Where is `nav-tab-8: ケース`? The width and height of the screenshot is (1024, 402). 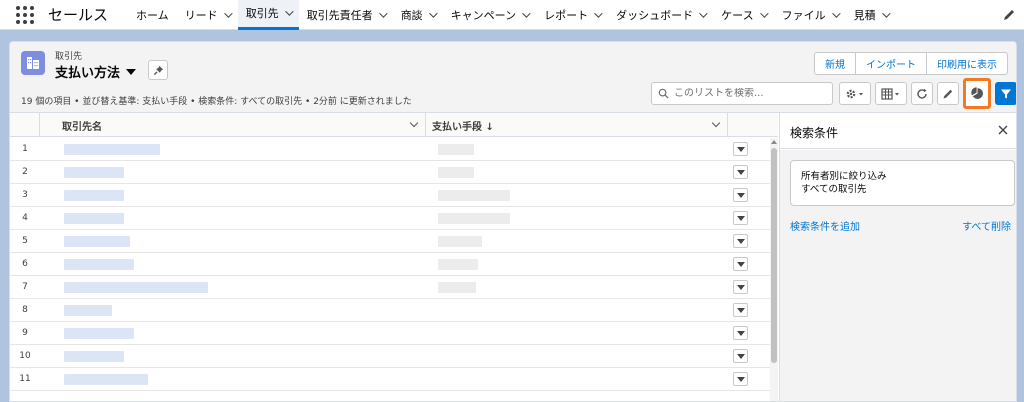 nav-tab-8: ケース is located at coordinates (743, 15).